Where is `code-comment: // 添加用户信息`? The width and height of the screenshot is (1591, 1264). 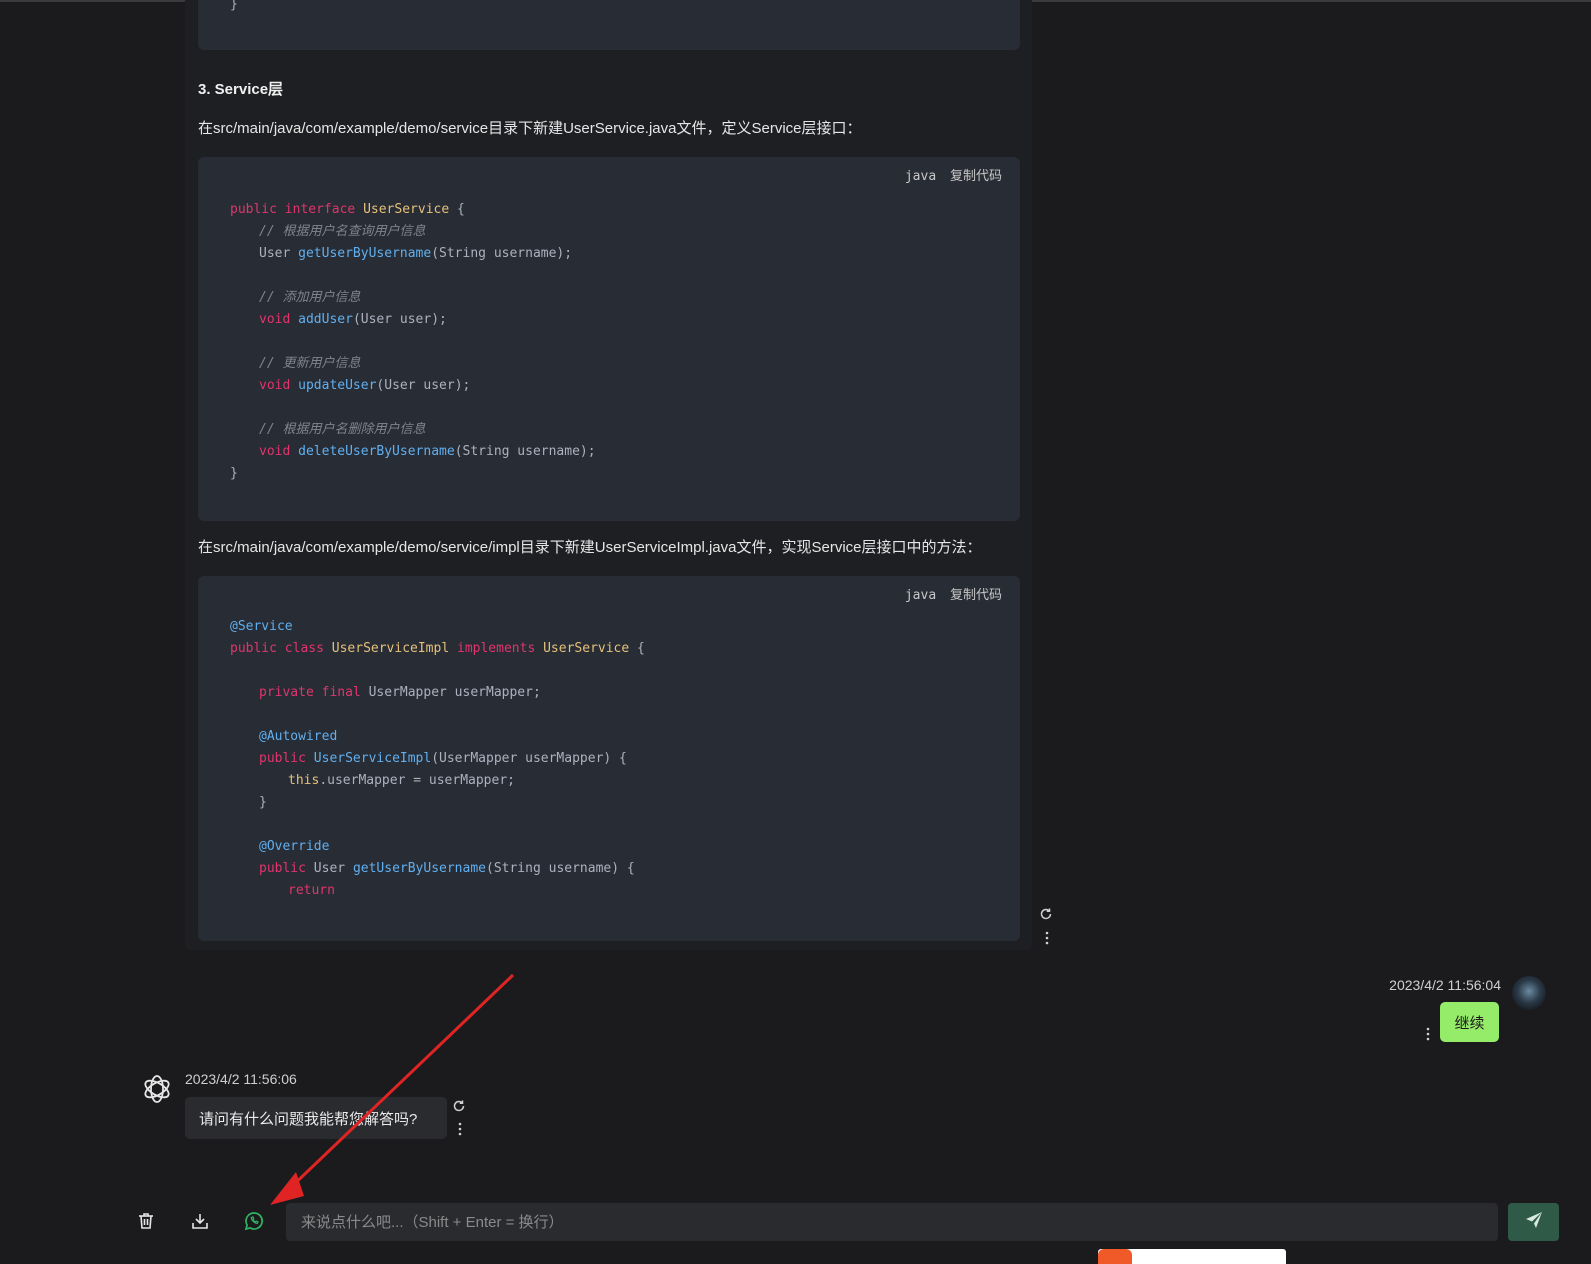
code-comment: // 添加用户信息 is located at coordinates (310, 297).